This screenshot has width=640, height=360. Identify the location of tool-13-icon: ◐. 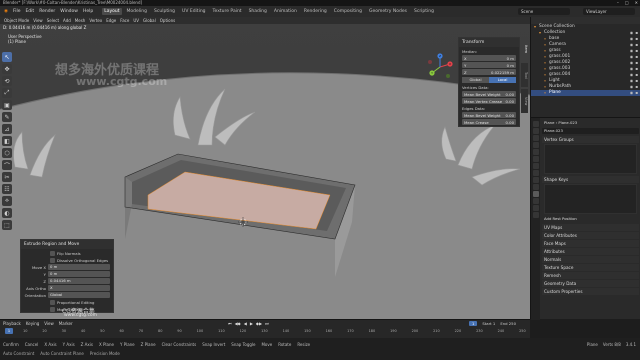
(7, 213).